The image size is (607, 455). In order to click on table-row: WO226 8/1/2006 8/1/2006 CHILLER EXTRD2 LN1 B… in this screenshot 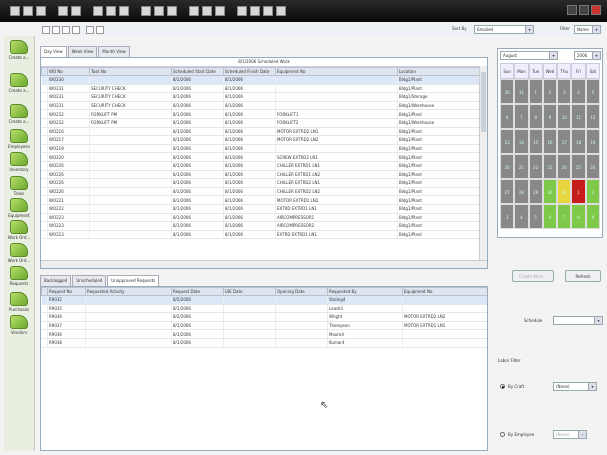, I will do `click(262, 183)`.